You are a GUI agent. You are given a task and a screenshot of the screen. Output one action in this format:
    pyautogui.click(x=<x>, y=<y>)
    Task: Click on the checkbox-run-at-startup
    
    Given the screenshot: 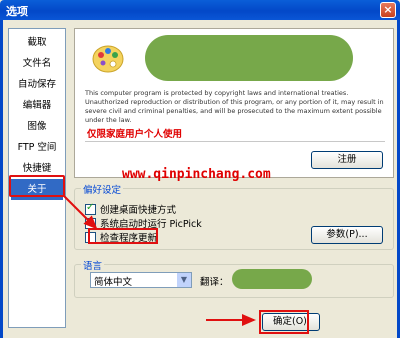 What is the action you would take?
    pyautogui.click(x=90, y=223)
    